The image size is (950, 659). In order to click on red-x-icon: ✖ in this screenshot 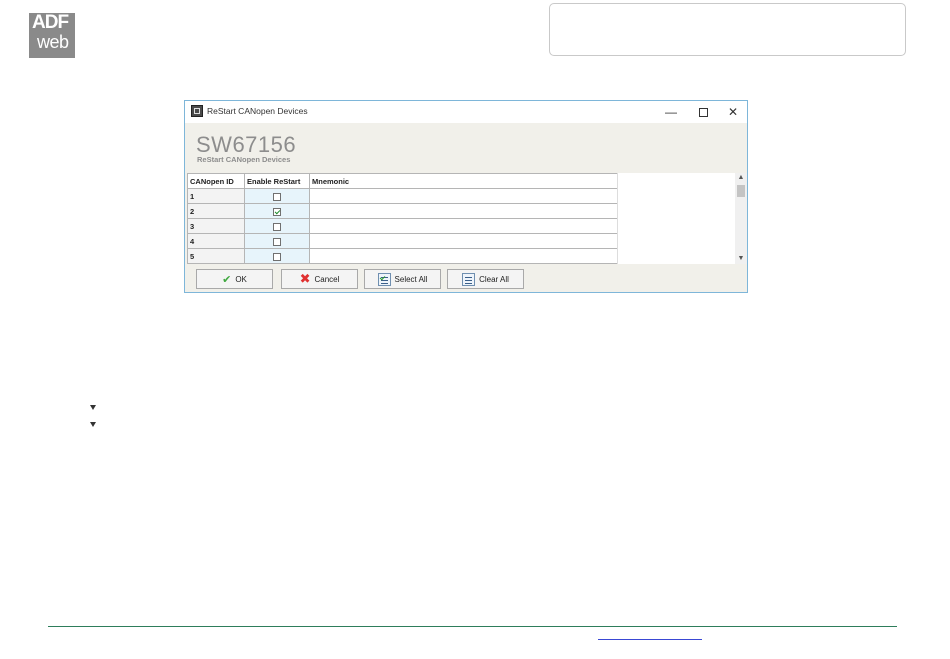, I will do `click(305, 278)`.